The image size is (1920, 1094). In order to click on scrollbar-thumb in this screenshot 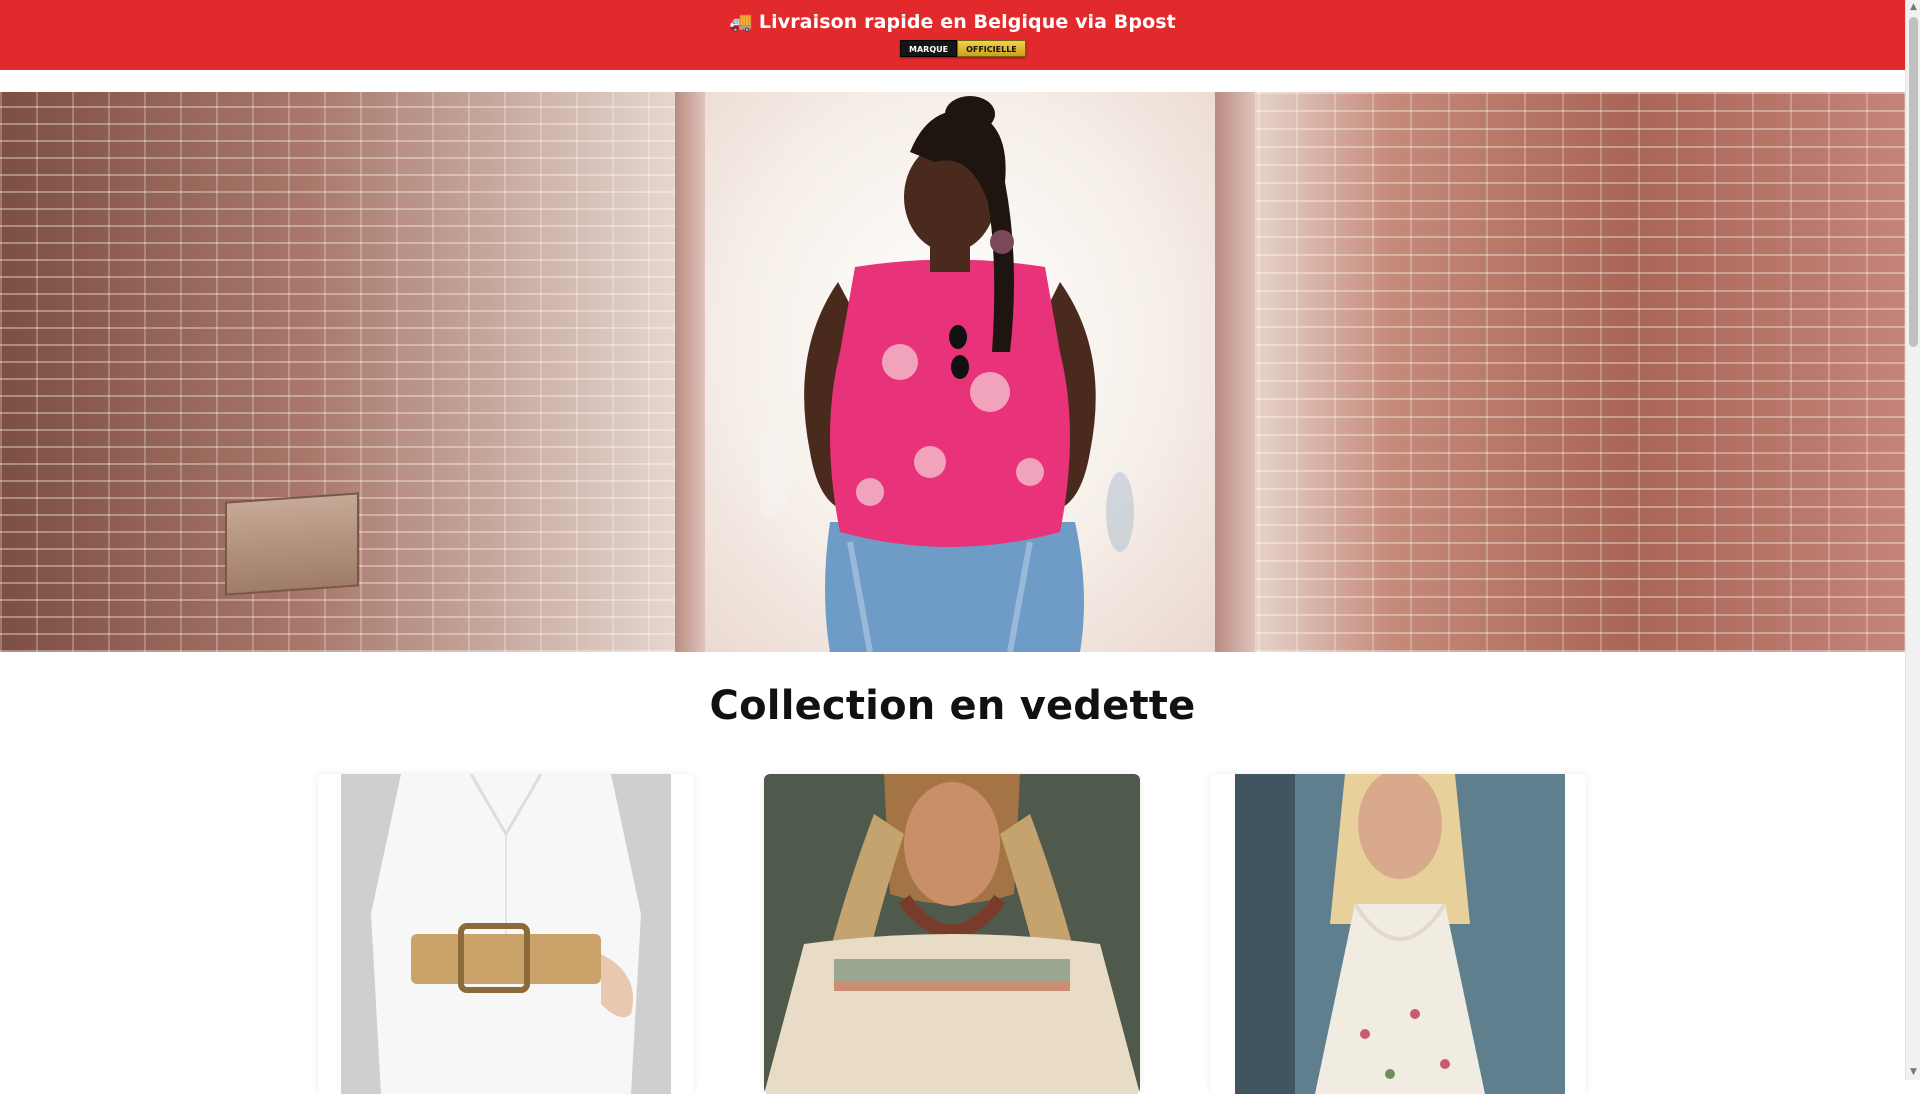, I will do `click(1913, 182)`.